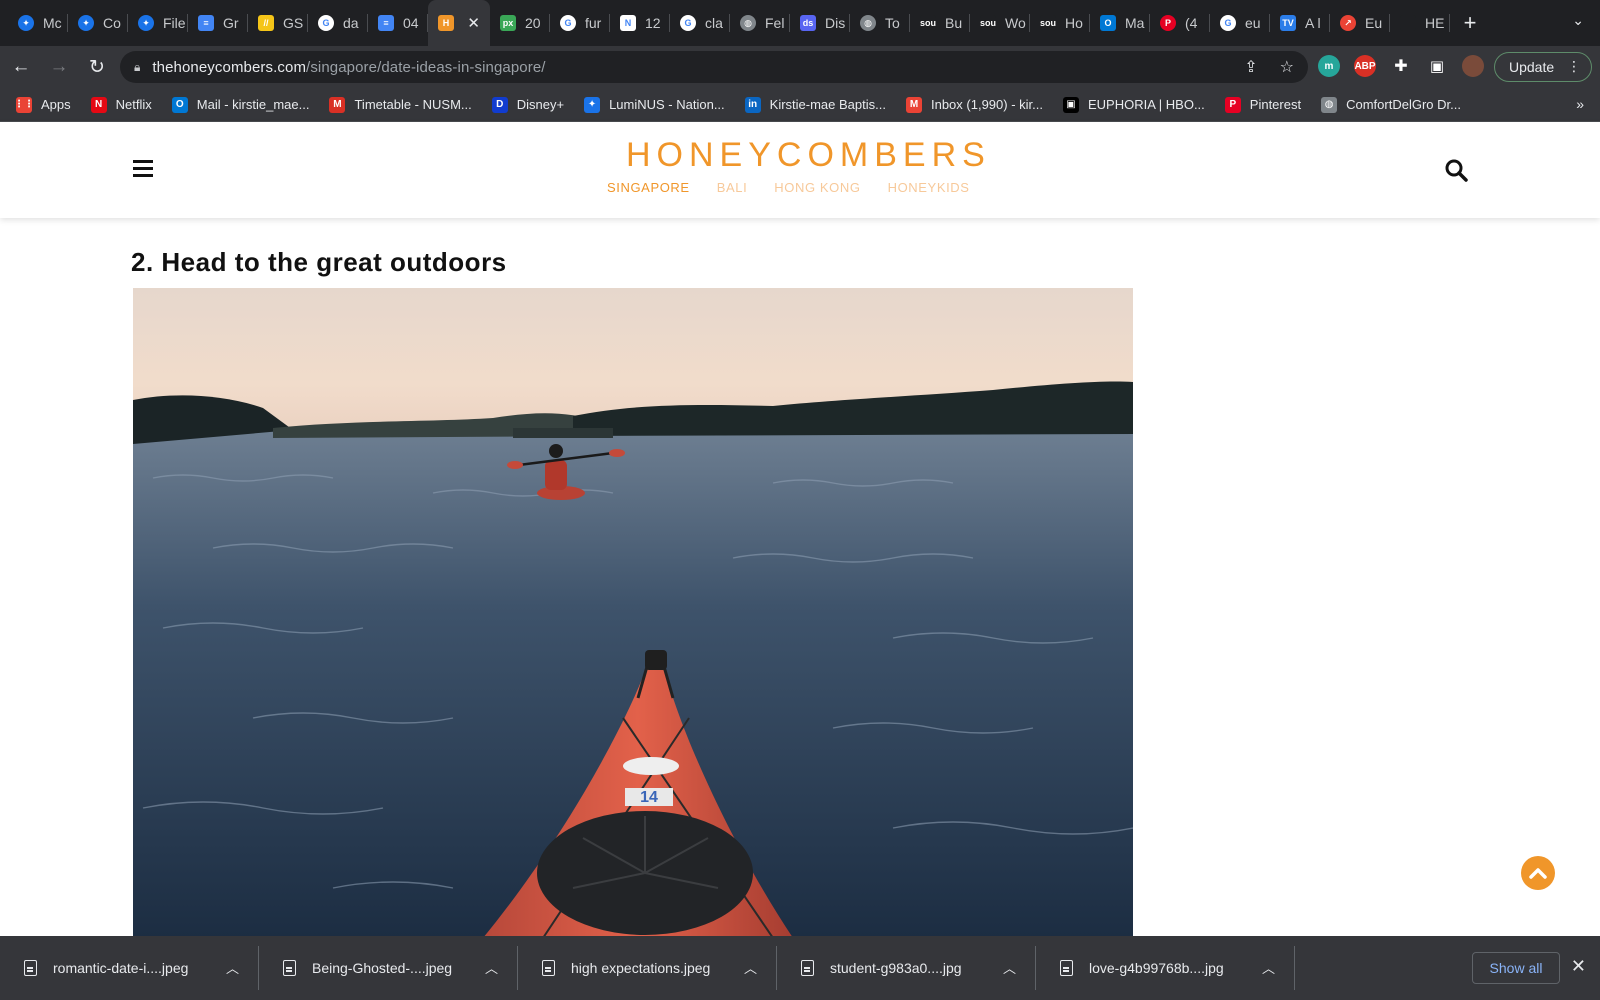  What do you see at coordinates (808, 155) in the screenshot?
I see `site-logo: HONEYCOMBERS` at bounding box center [808, 155].